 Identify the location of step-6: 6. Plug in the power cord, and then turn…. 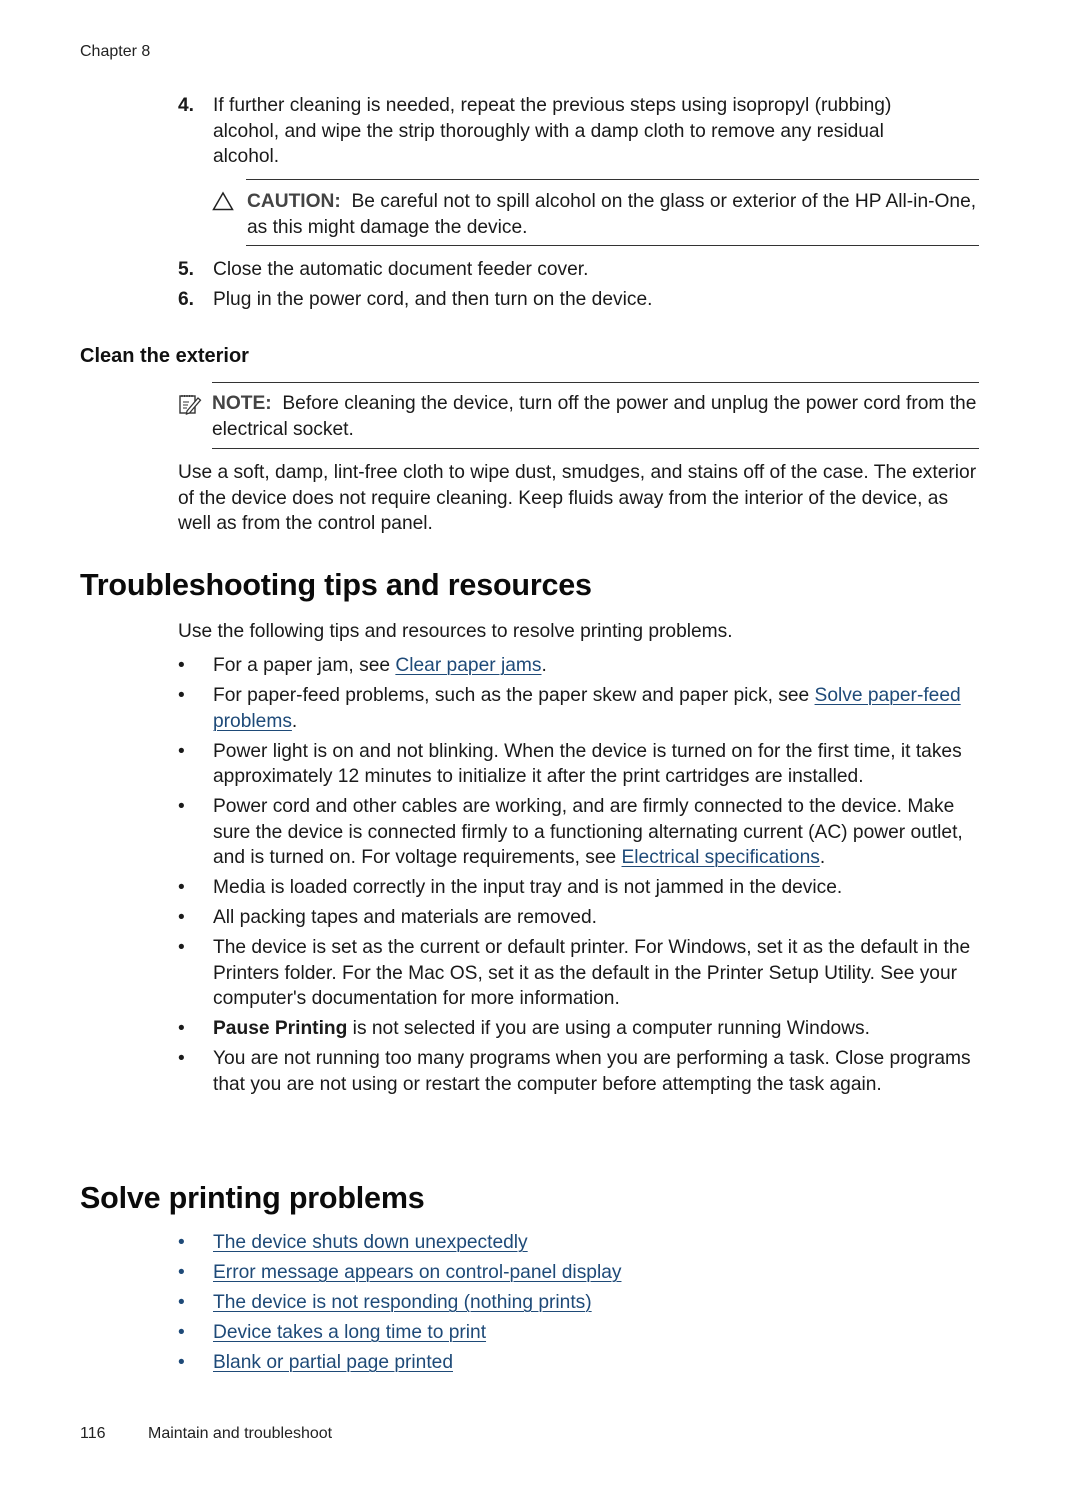
(578, 300).